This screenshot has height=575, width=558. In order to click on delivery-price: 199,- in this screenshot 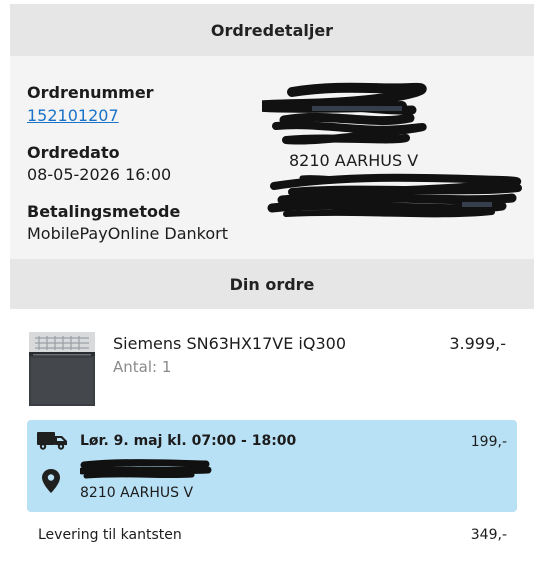, I will do `click(488, 442)`.